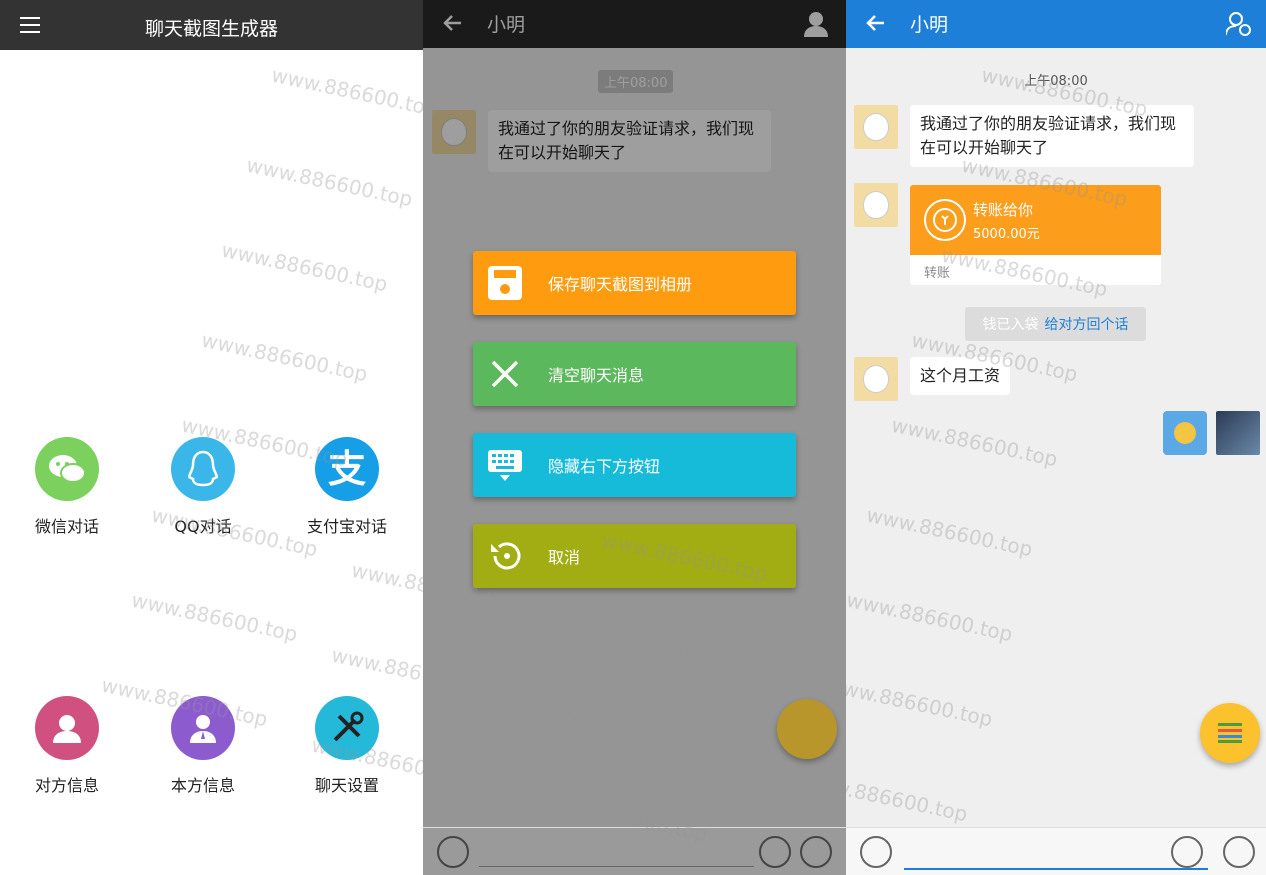  I want to click on person-female-icon, so click(67, 728).